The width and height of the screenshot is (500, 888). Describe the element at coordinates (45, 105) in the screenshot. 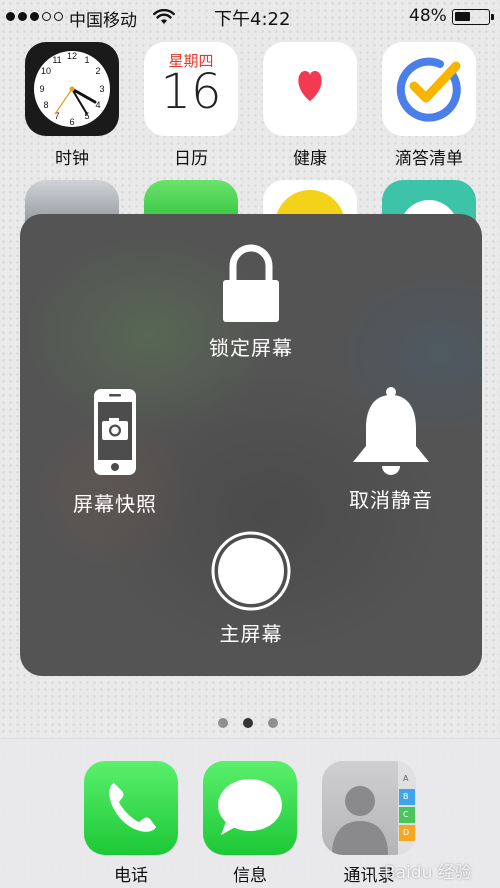

I see `svg-text: 8` at that location.